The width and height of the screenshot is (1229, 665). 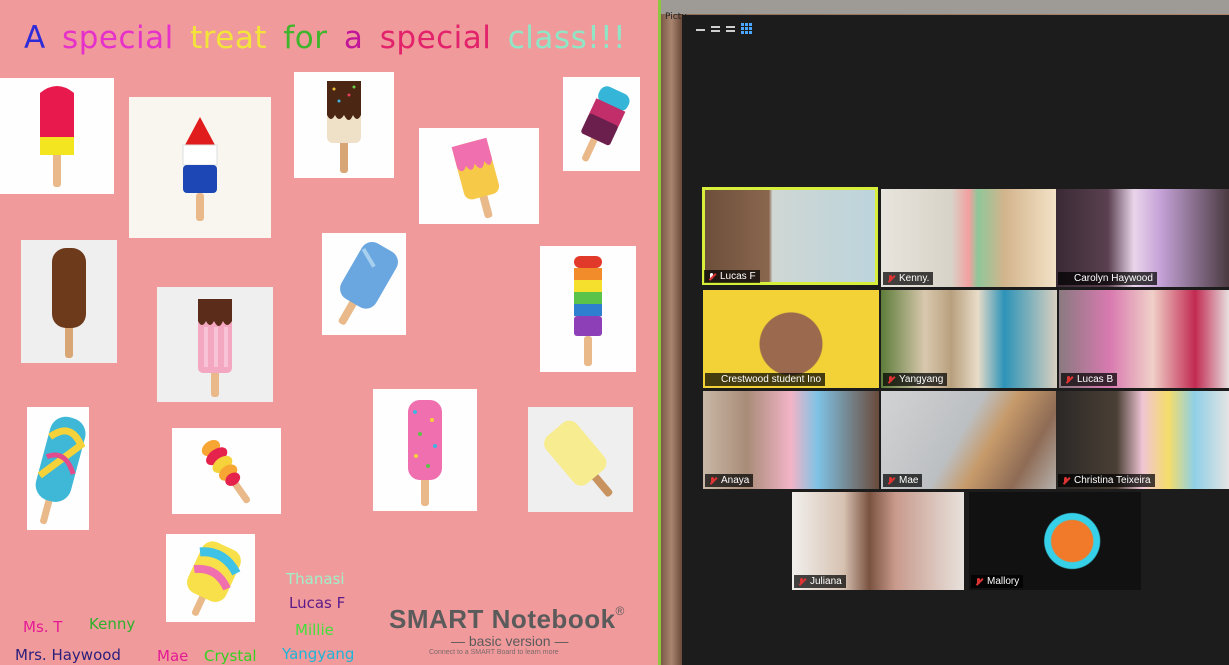 I want to click on participant-name-label: Mallory, so click(x=997, y=581).